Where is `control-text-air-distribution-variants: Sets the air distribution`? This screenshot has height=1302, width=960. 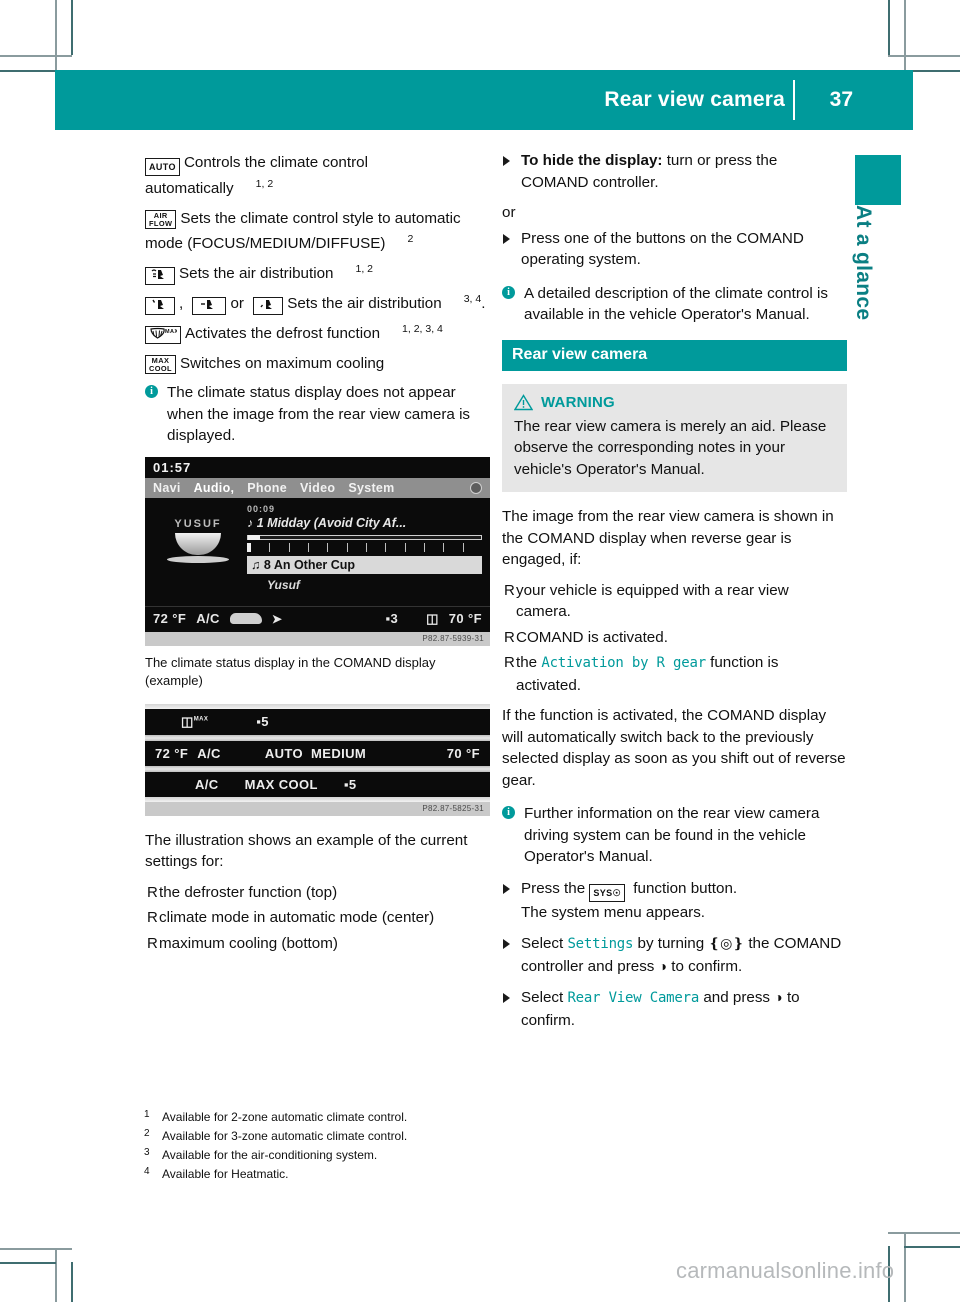
control-text-air-distribution-variants: Sets the air distribution is located at coordinates (364, 303).